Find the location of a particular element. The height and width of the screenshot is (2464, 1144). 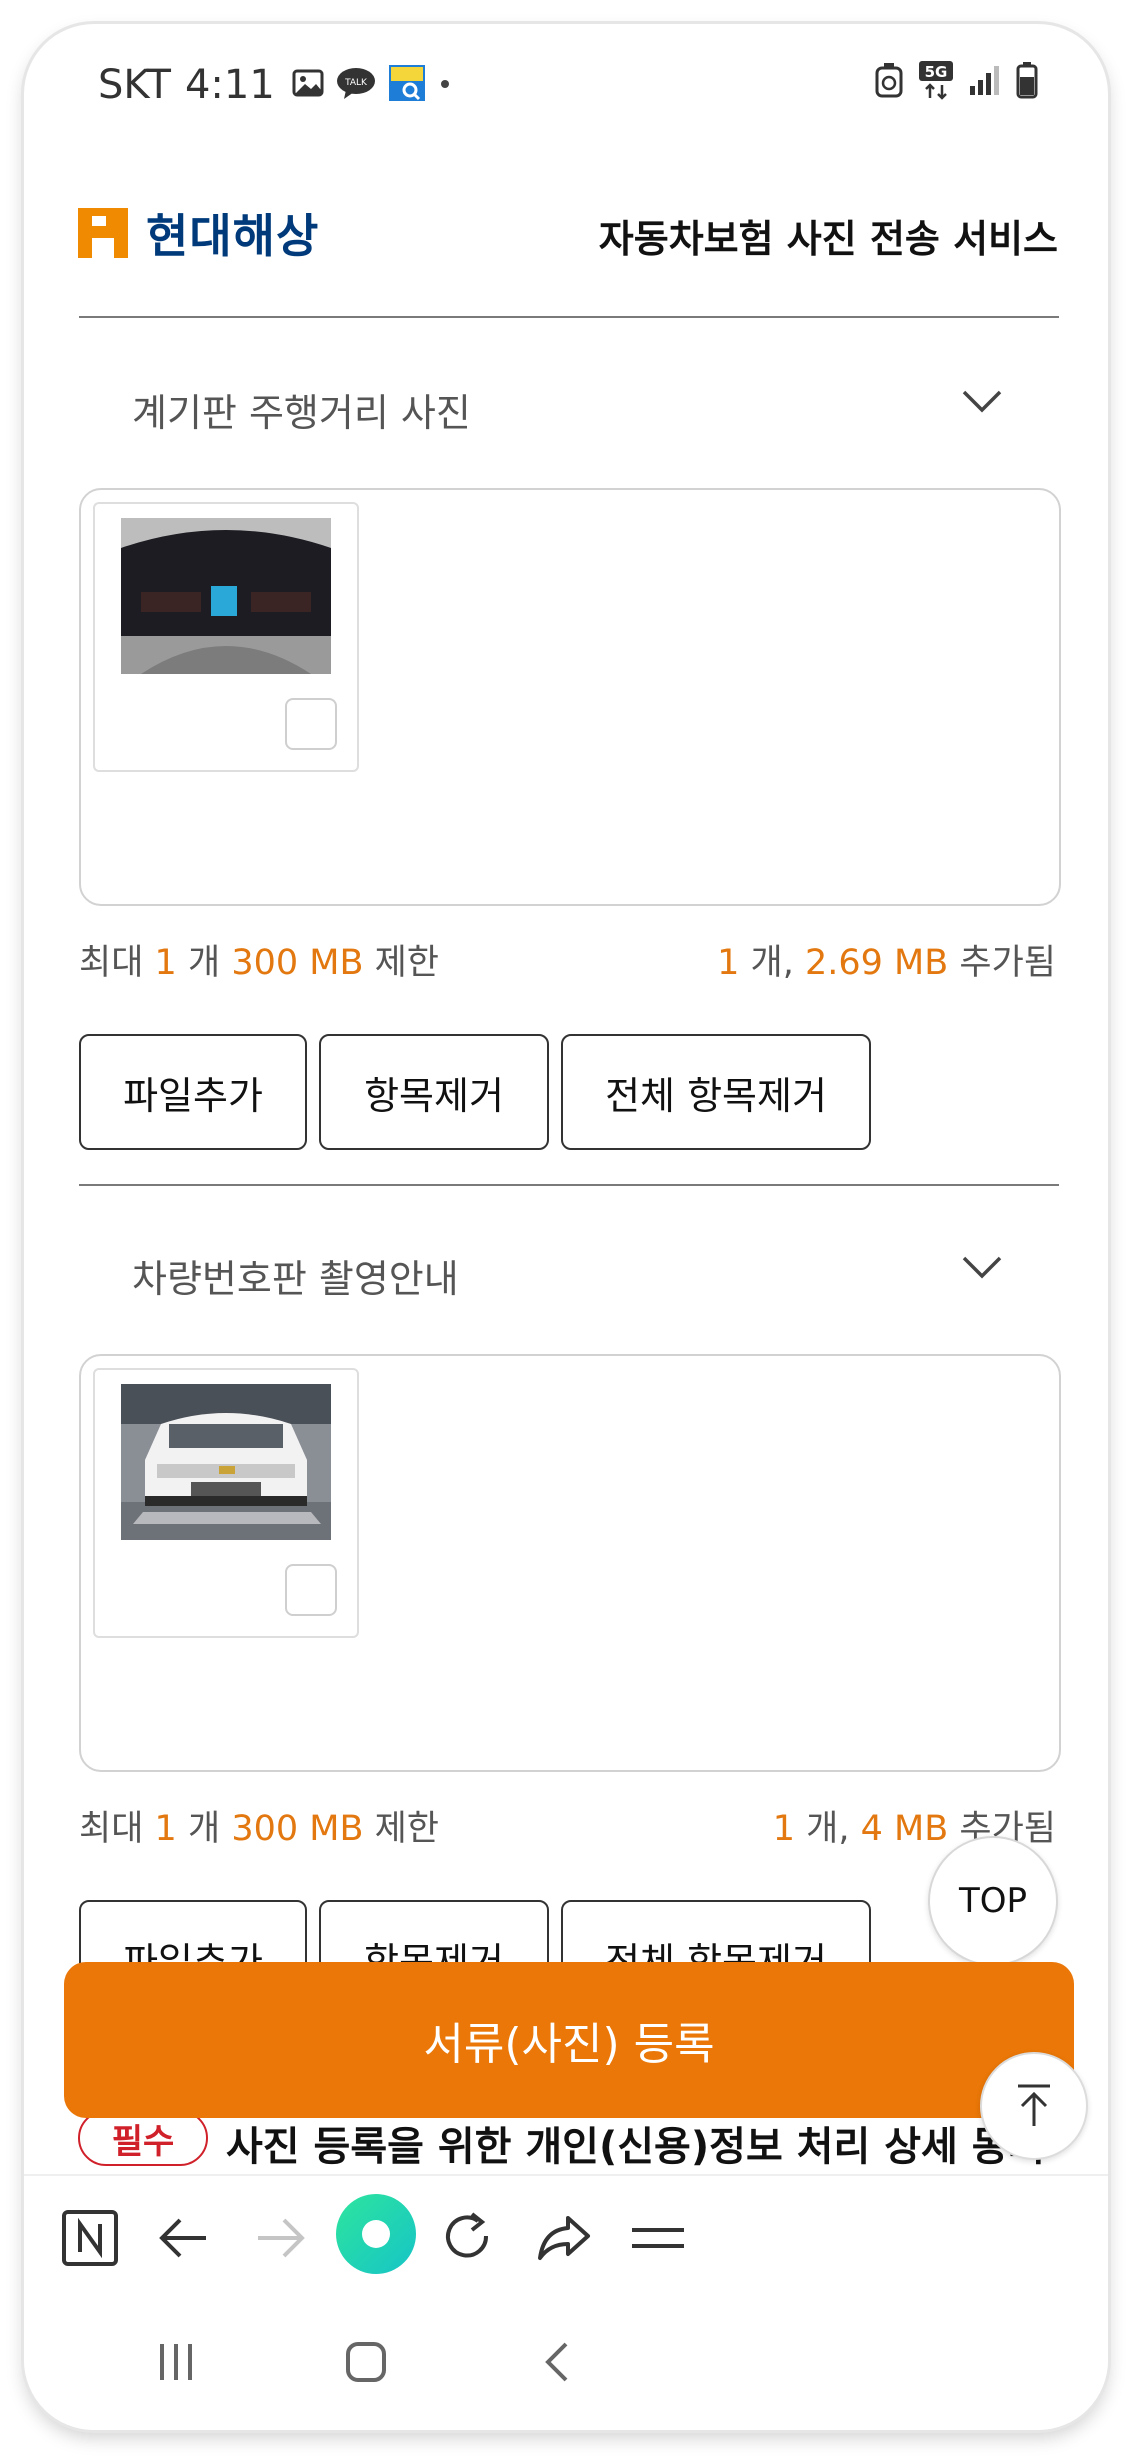

section-title-license-plate: 차량번호판 촬영안내 is located at coordinates (295, 1275).